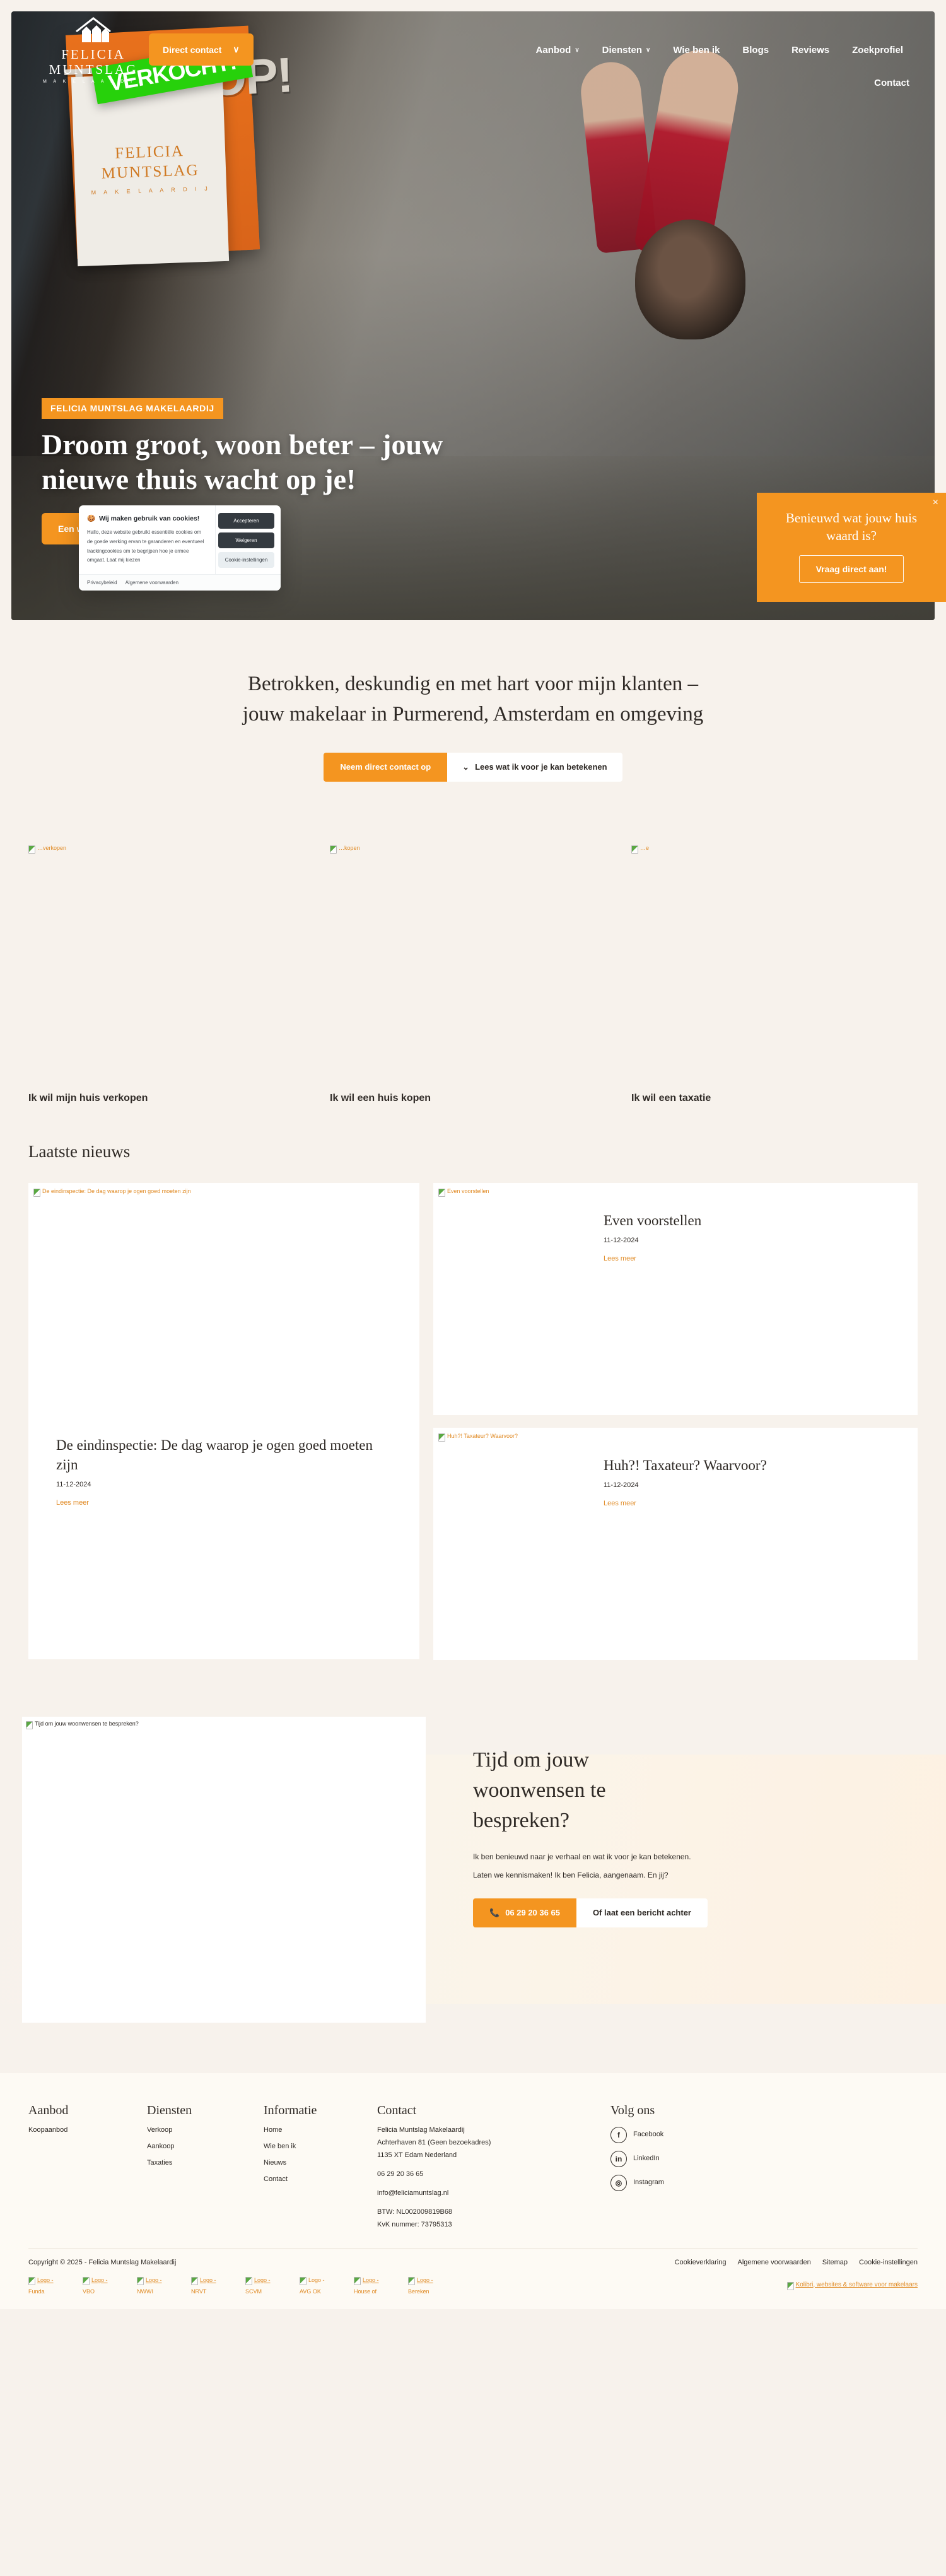 The height and width of the screenshot is (2576, 946). Describe the element at coordinates (756, 50) in the screenshot. I see `nav-item-blogs: Blogs` at that location.